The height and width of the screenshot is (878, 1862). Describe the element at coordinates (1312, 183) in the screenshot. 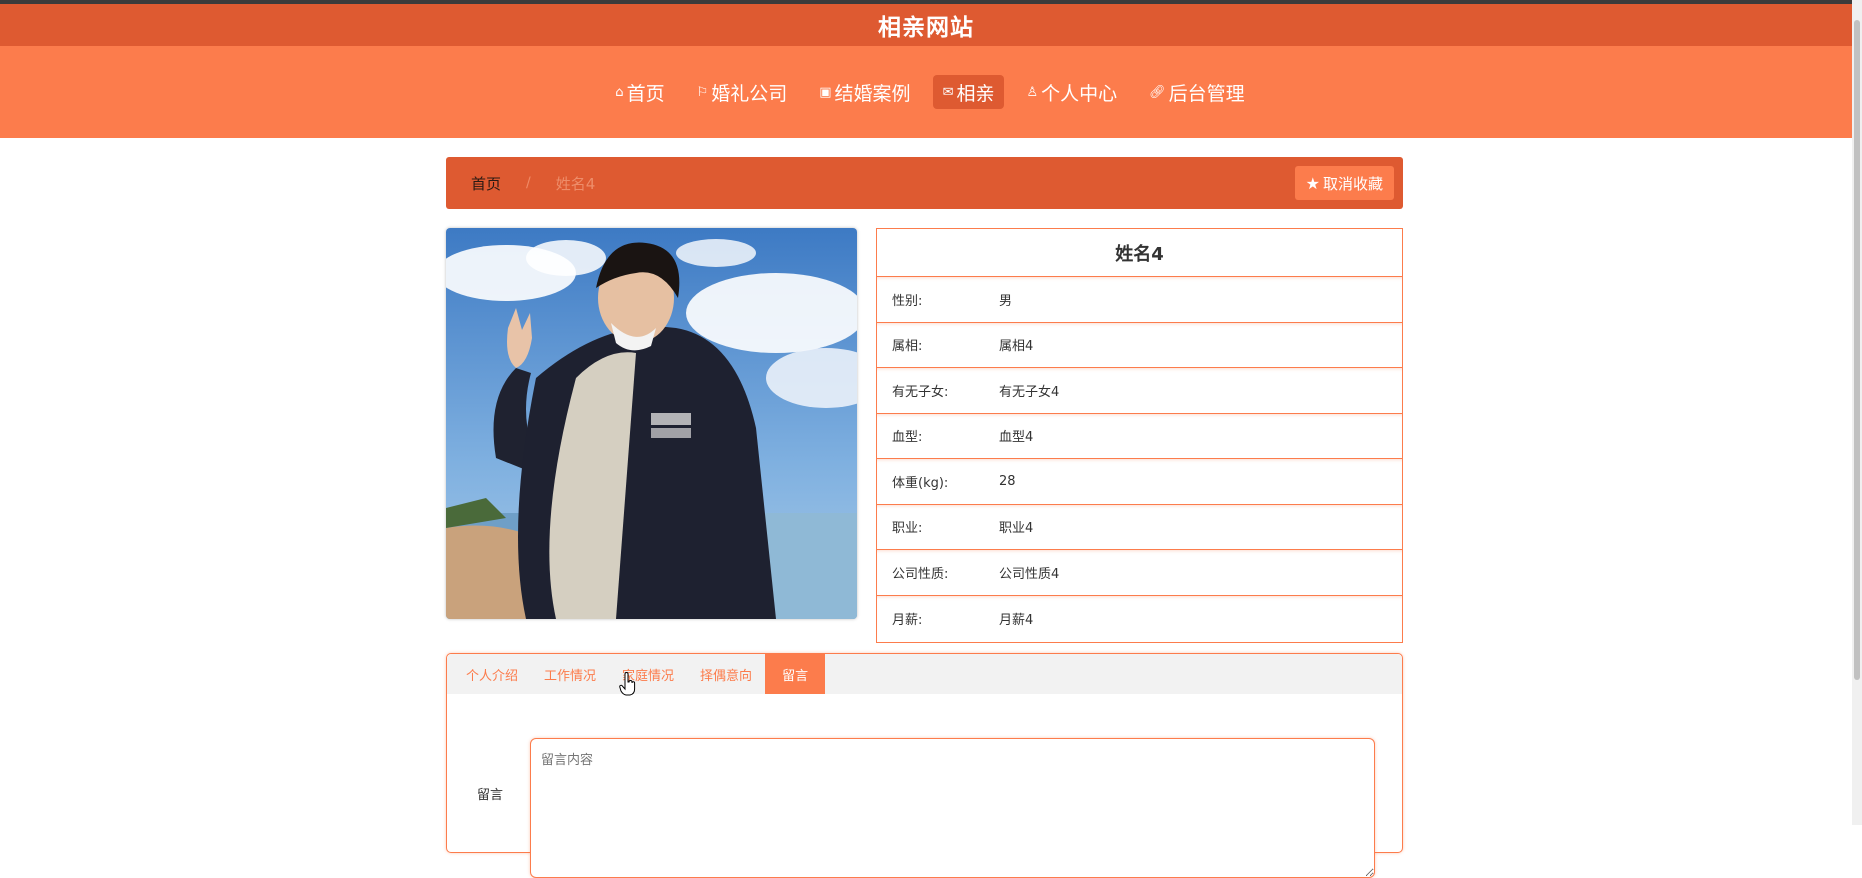

I see `star-icon: ★` at that location.